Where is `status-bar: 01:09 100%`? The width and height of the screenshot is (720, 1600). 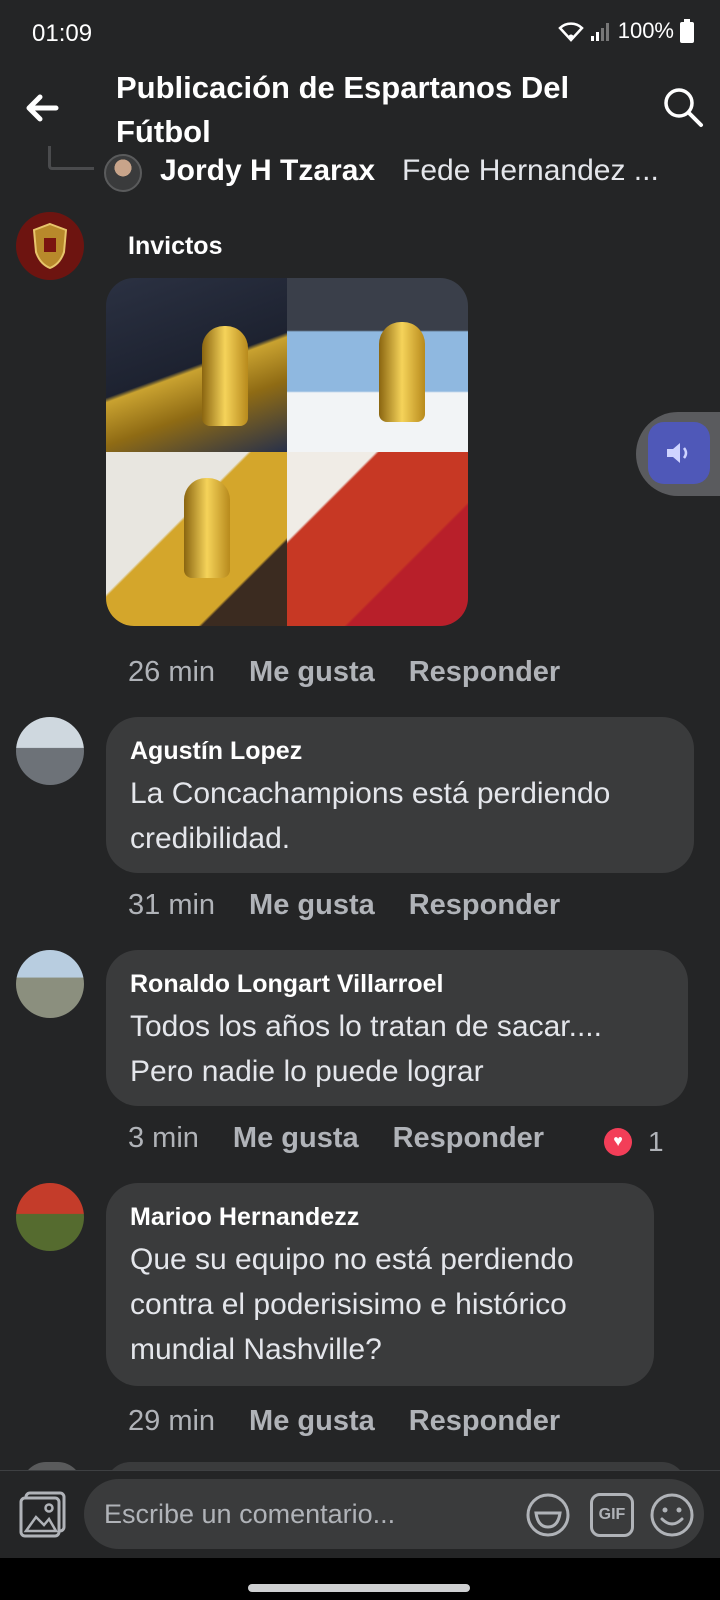 status-bar: 01:09 100% is located at coordinates (360, 30).